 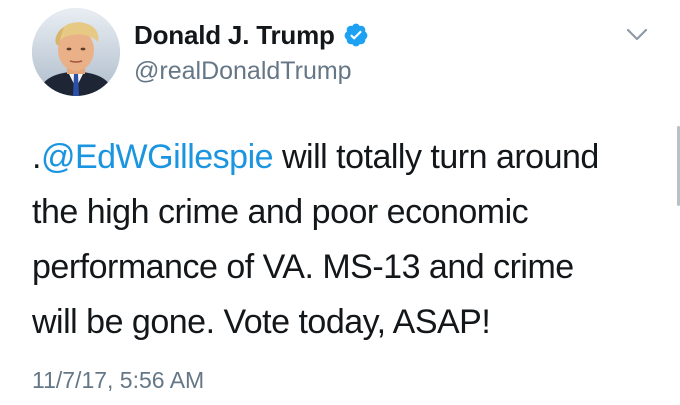 What do you see at coordinates (436, 157) in the screenshot?
I see `tweet-text-line-1-rest: will totally turn around` at bounding box center [436, 157].